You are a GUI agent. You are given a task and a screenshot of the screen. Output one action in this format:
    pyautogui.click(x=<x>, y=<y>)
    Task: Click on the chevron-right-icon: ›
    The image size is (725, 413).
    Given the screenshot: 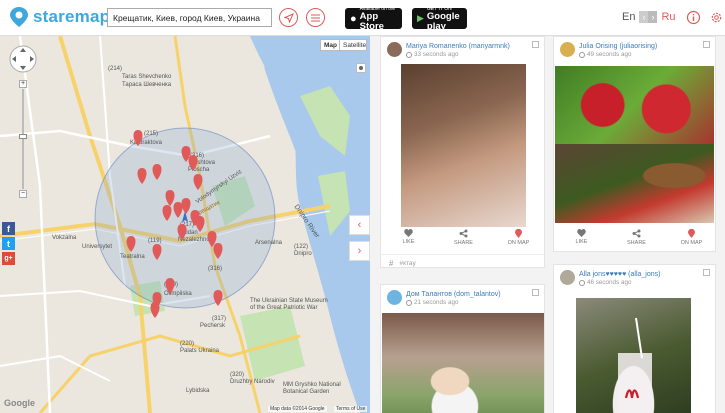 What is the action you would take?
    pyautogui.click(x=359, y=251)
    